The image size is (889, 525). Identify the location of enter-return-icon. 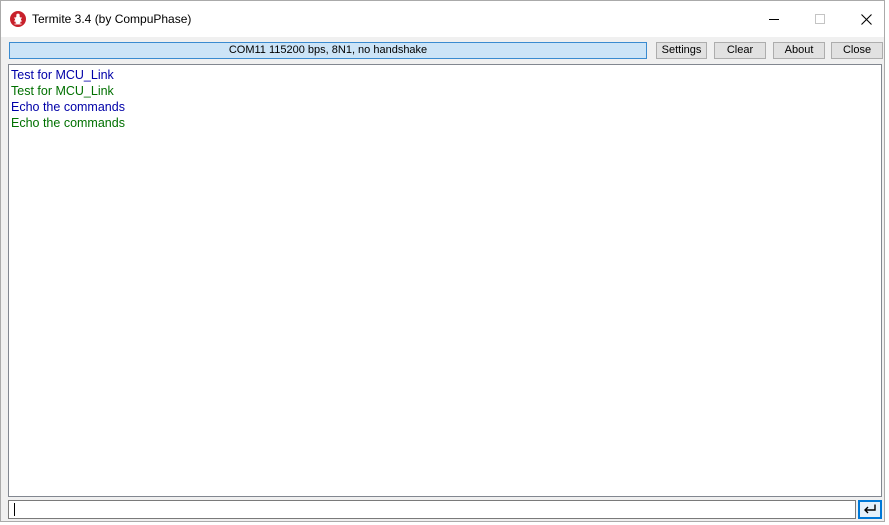
(870, 509).